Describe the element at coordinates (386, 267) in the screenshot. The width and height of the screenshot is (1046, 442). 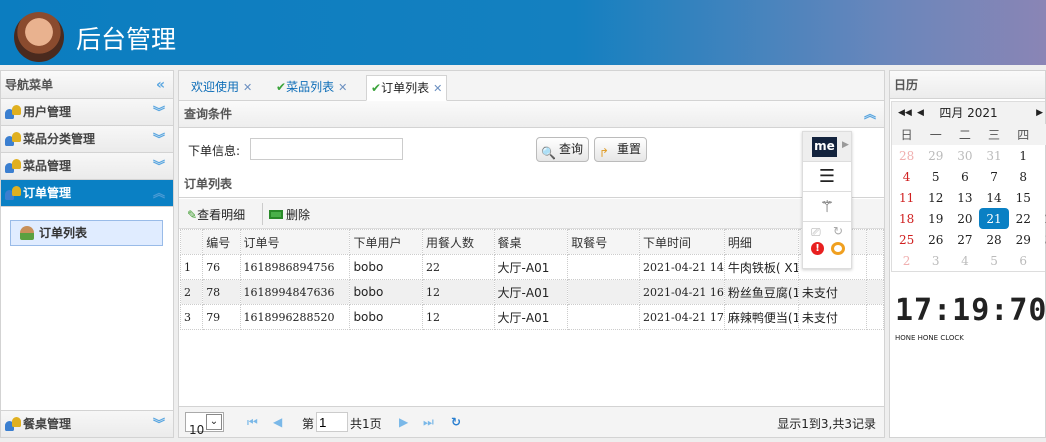
I see `table-cell: bobo` at that location.